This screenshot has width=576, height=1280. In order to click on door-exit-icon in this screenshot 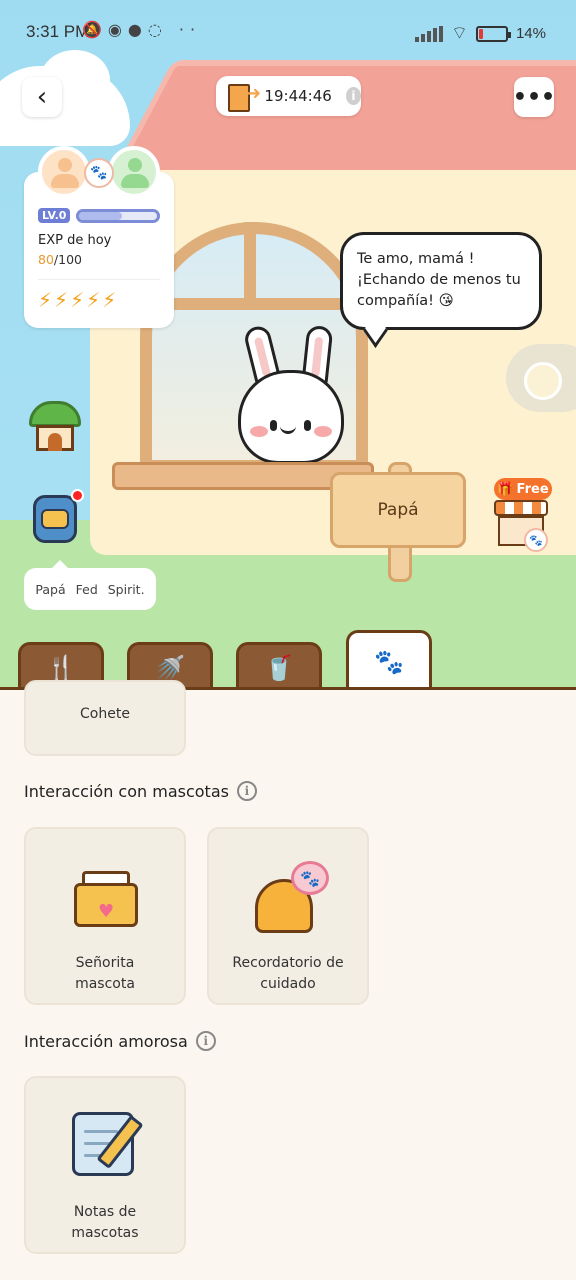, I will do `click(245, 97)`.